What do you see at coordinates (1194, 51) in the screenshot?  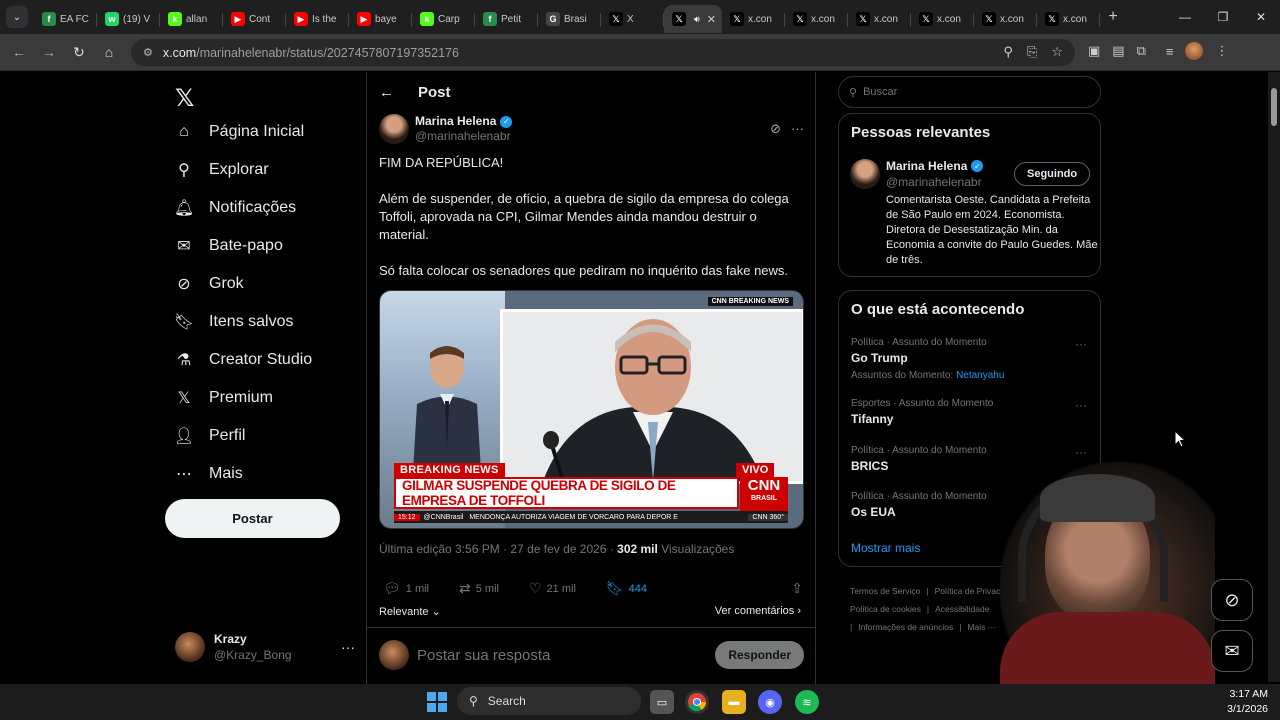 I see `profile-avatar` at bounding box center [1194, 51].